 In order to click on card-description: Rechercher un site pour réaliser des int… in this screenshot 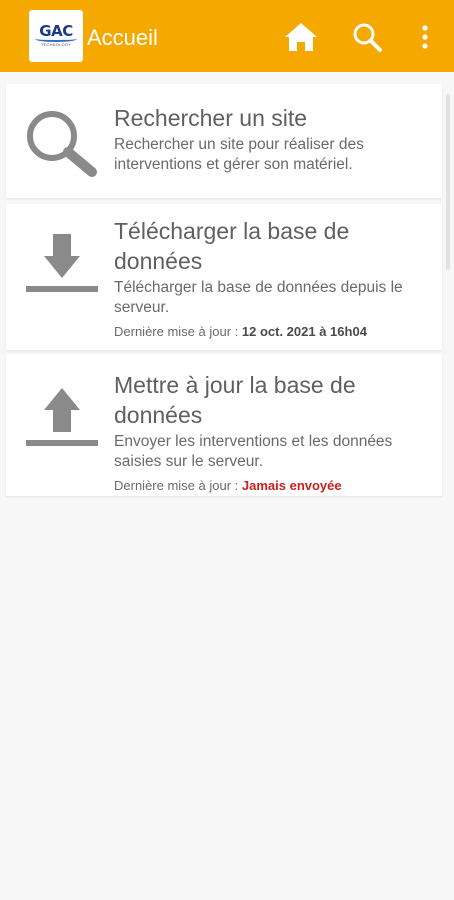, I will do `click(239, 154)`.